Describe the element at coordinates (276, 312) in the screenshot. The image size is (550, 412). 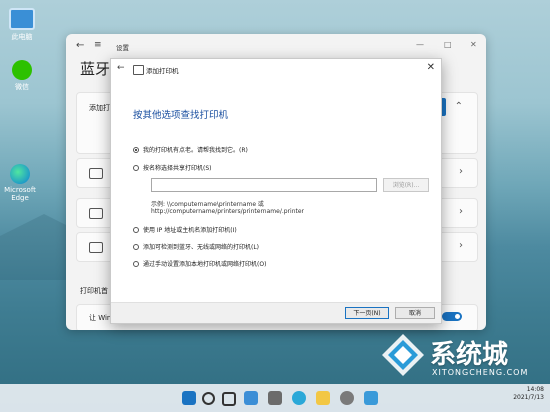
I see `dialog-footer: 下一页(N) 取消` at that location.